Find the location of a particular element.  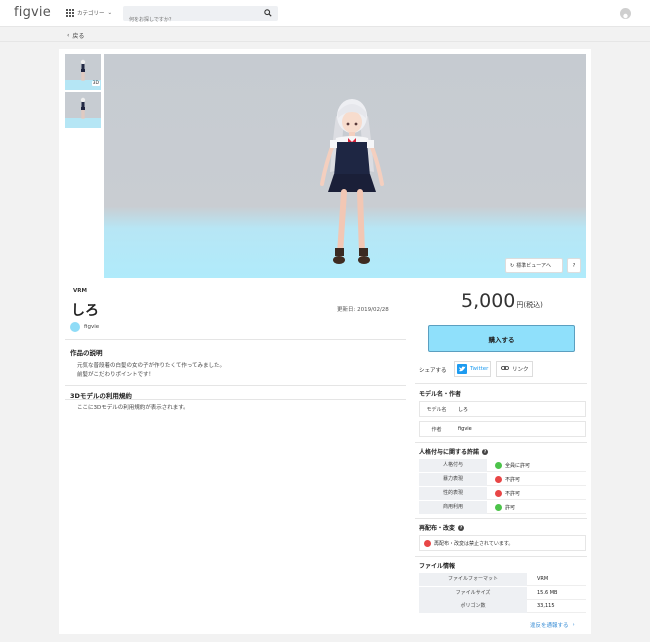

back-label: 戻る is located at coordinates (78, 36).